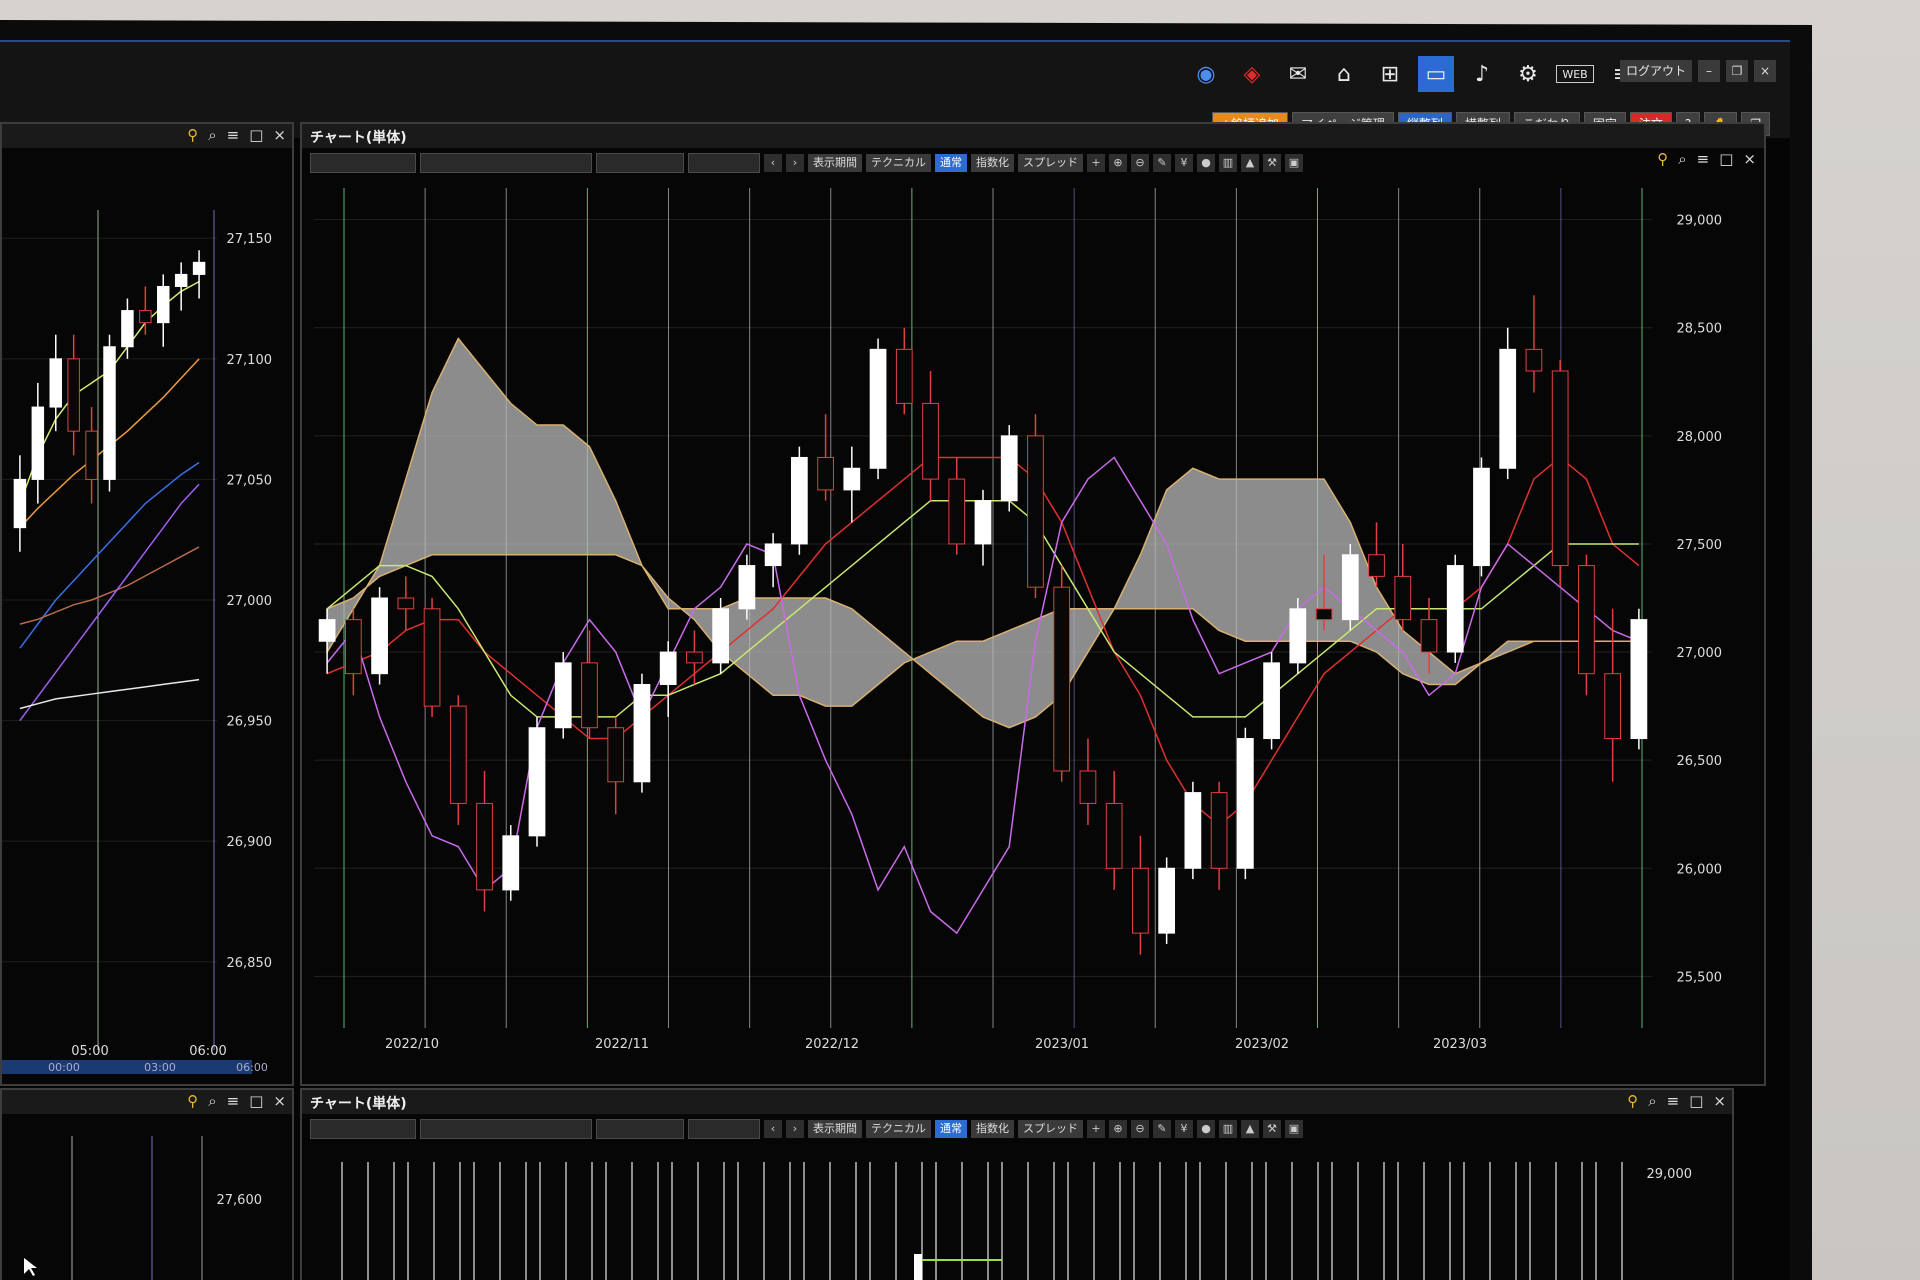 The image size is (1920, 1280). What do you see at coordinates (1390, 74) in the screenshot?
I see `add-window-icon: ⊞` at bounding box center [1390, 74].